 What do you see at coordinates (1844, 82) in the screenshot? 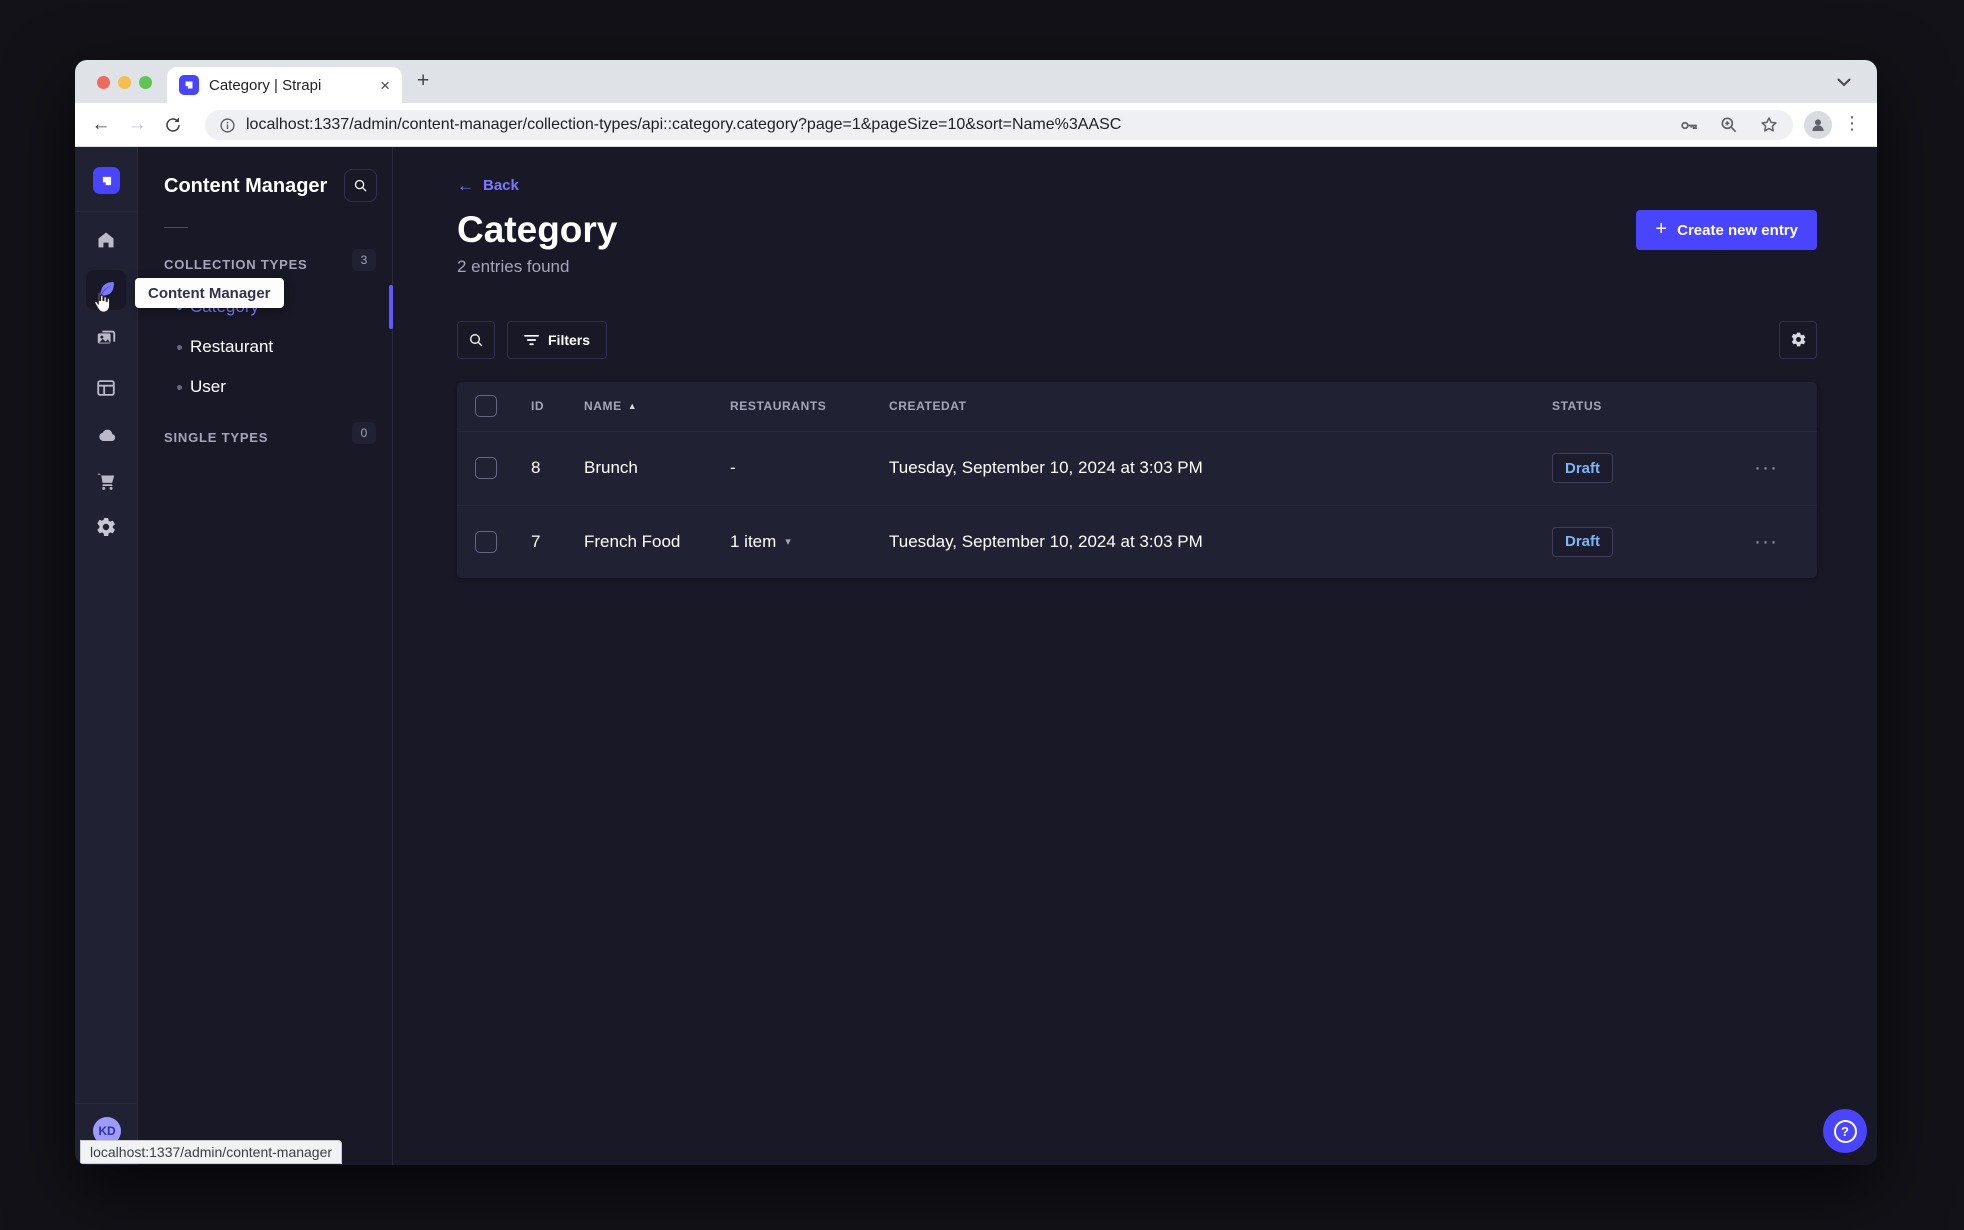
I see `tab-search-chevron-icon` at bounding box center [1844, 82].